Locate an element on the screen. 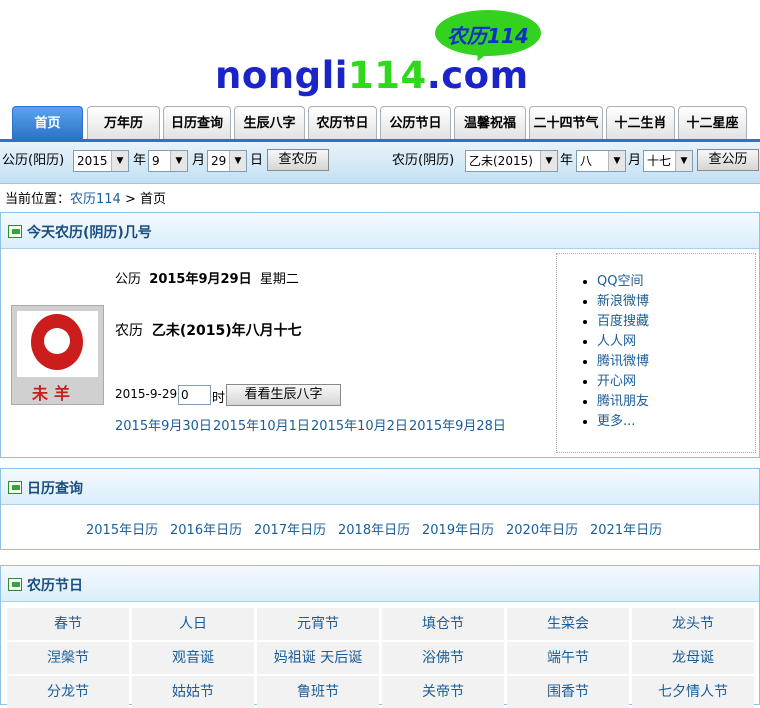 Image resolution: width=760 pixels, height=708 pixels. festival-link: 围香节 is located at coordinates (568, 692).